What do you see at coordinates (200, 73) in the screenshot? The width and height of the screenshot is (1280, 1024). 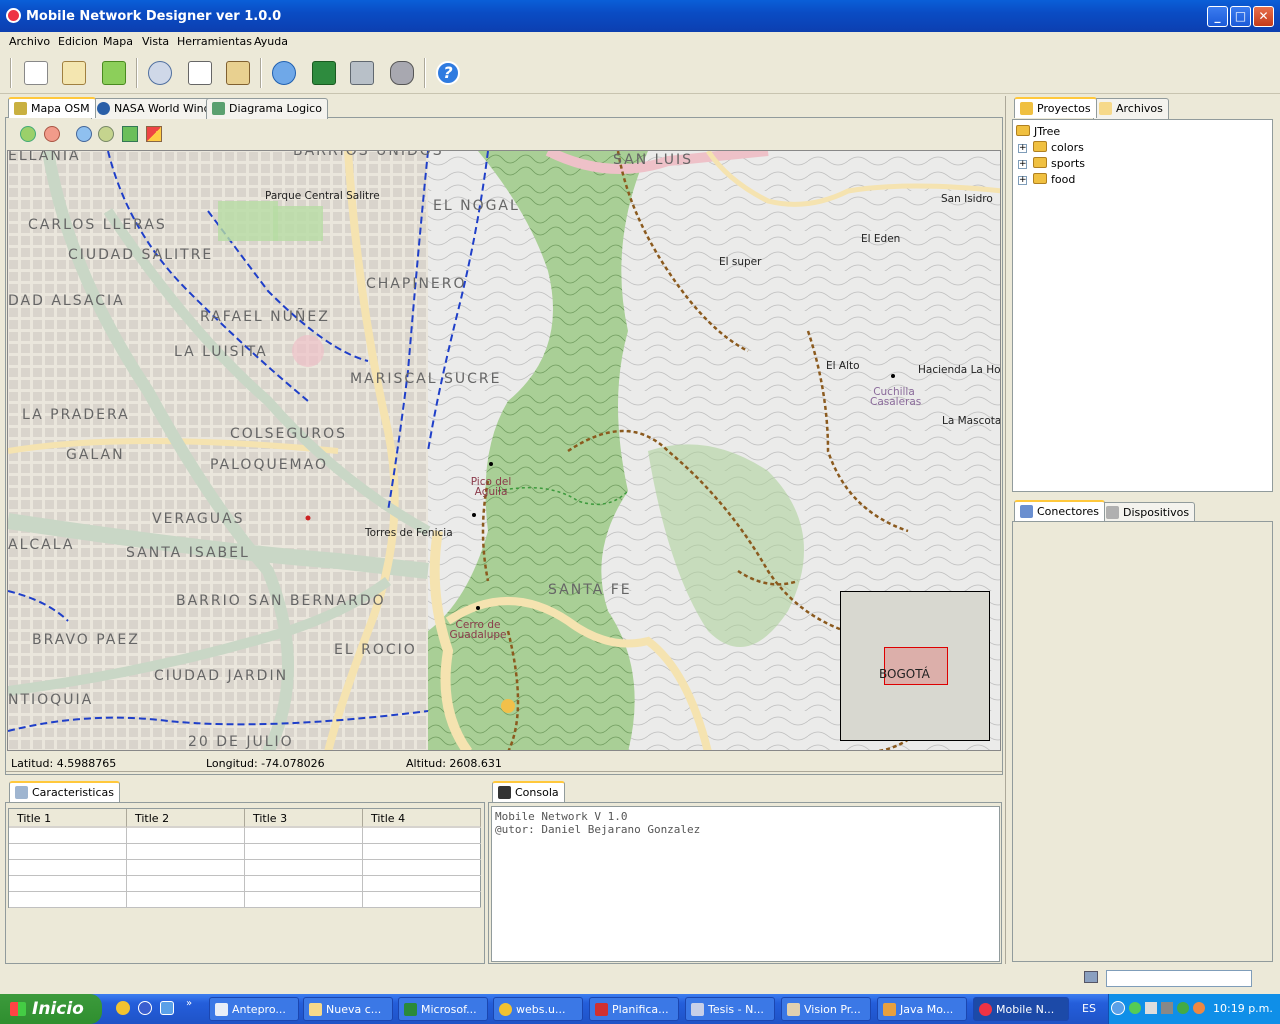 I see `copy-icon` at bounding box center [200, 73].